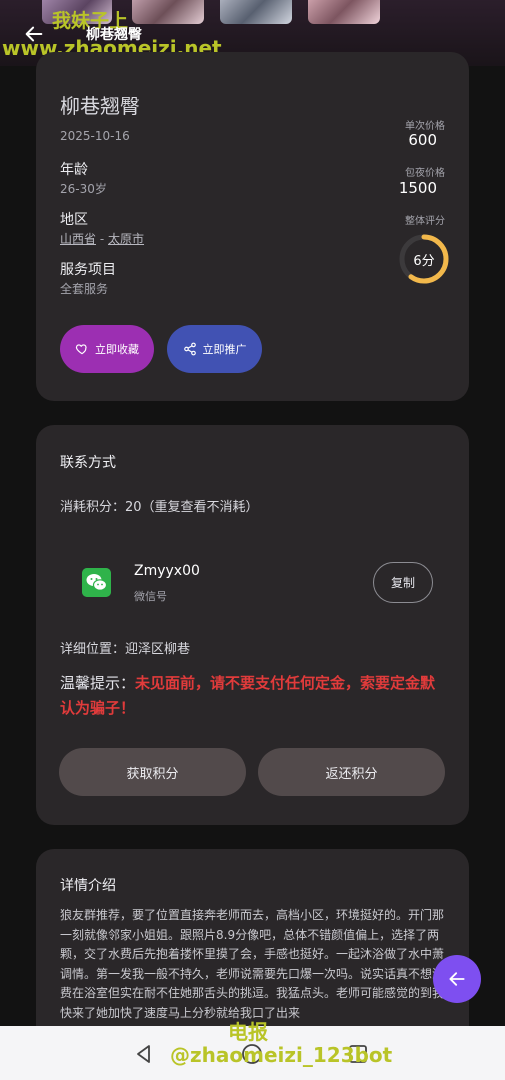  Describe the element at coordinates (144, 1054) in the screenshot. I see `nav-back-icon` at that location.